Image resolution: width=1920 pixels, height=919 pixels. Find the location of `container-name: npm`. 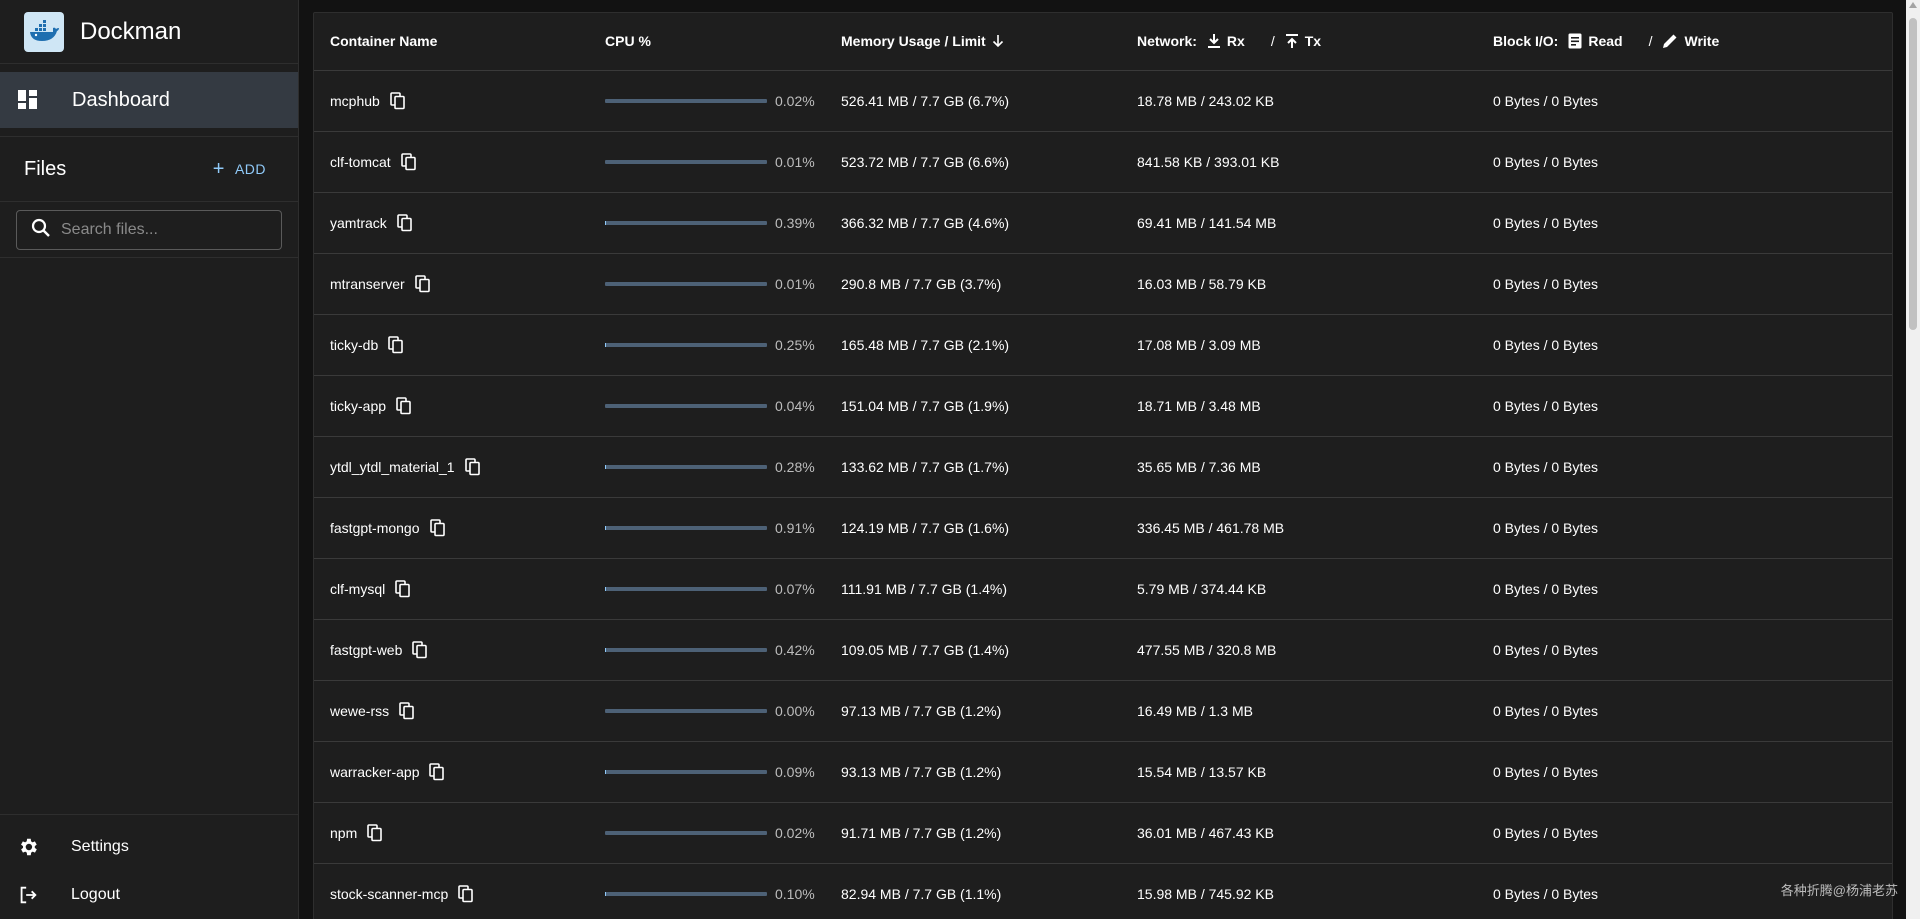

container-name: npm is located at coordinates (344, 832).